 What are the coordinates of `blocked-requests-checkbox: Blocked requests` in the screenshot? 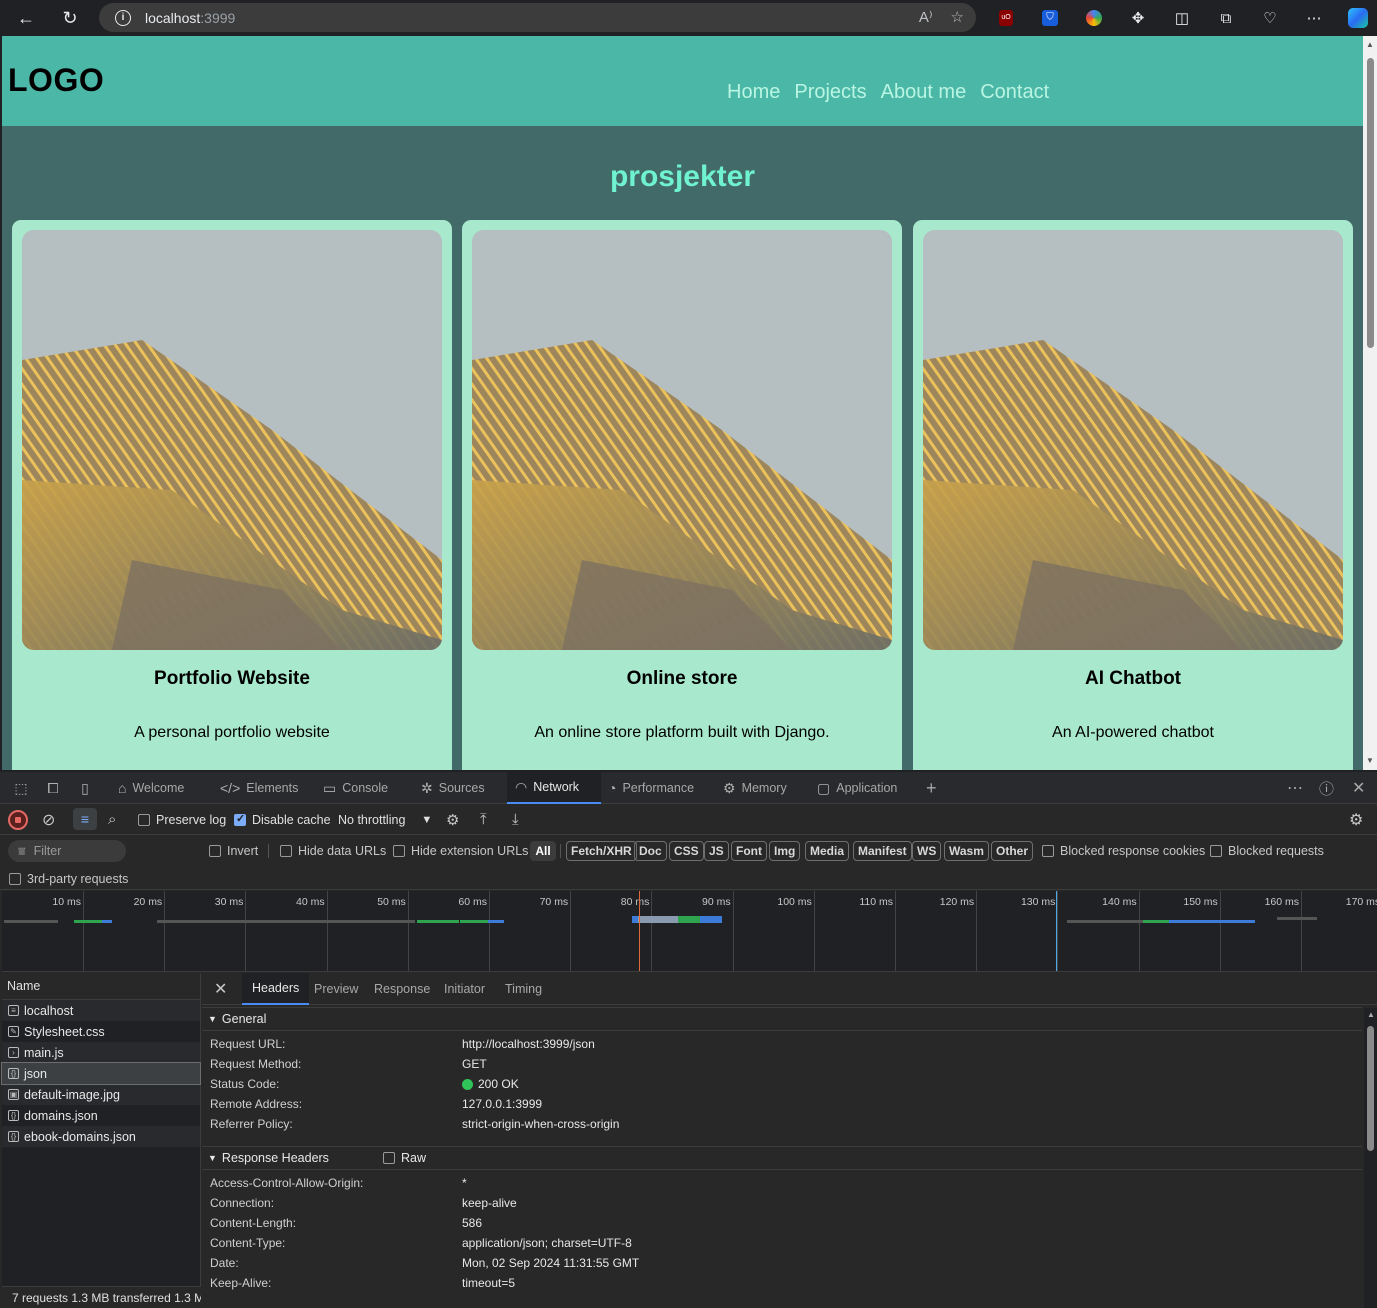 It's located at (1267, 851).